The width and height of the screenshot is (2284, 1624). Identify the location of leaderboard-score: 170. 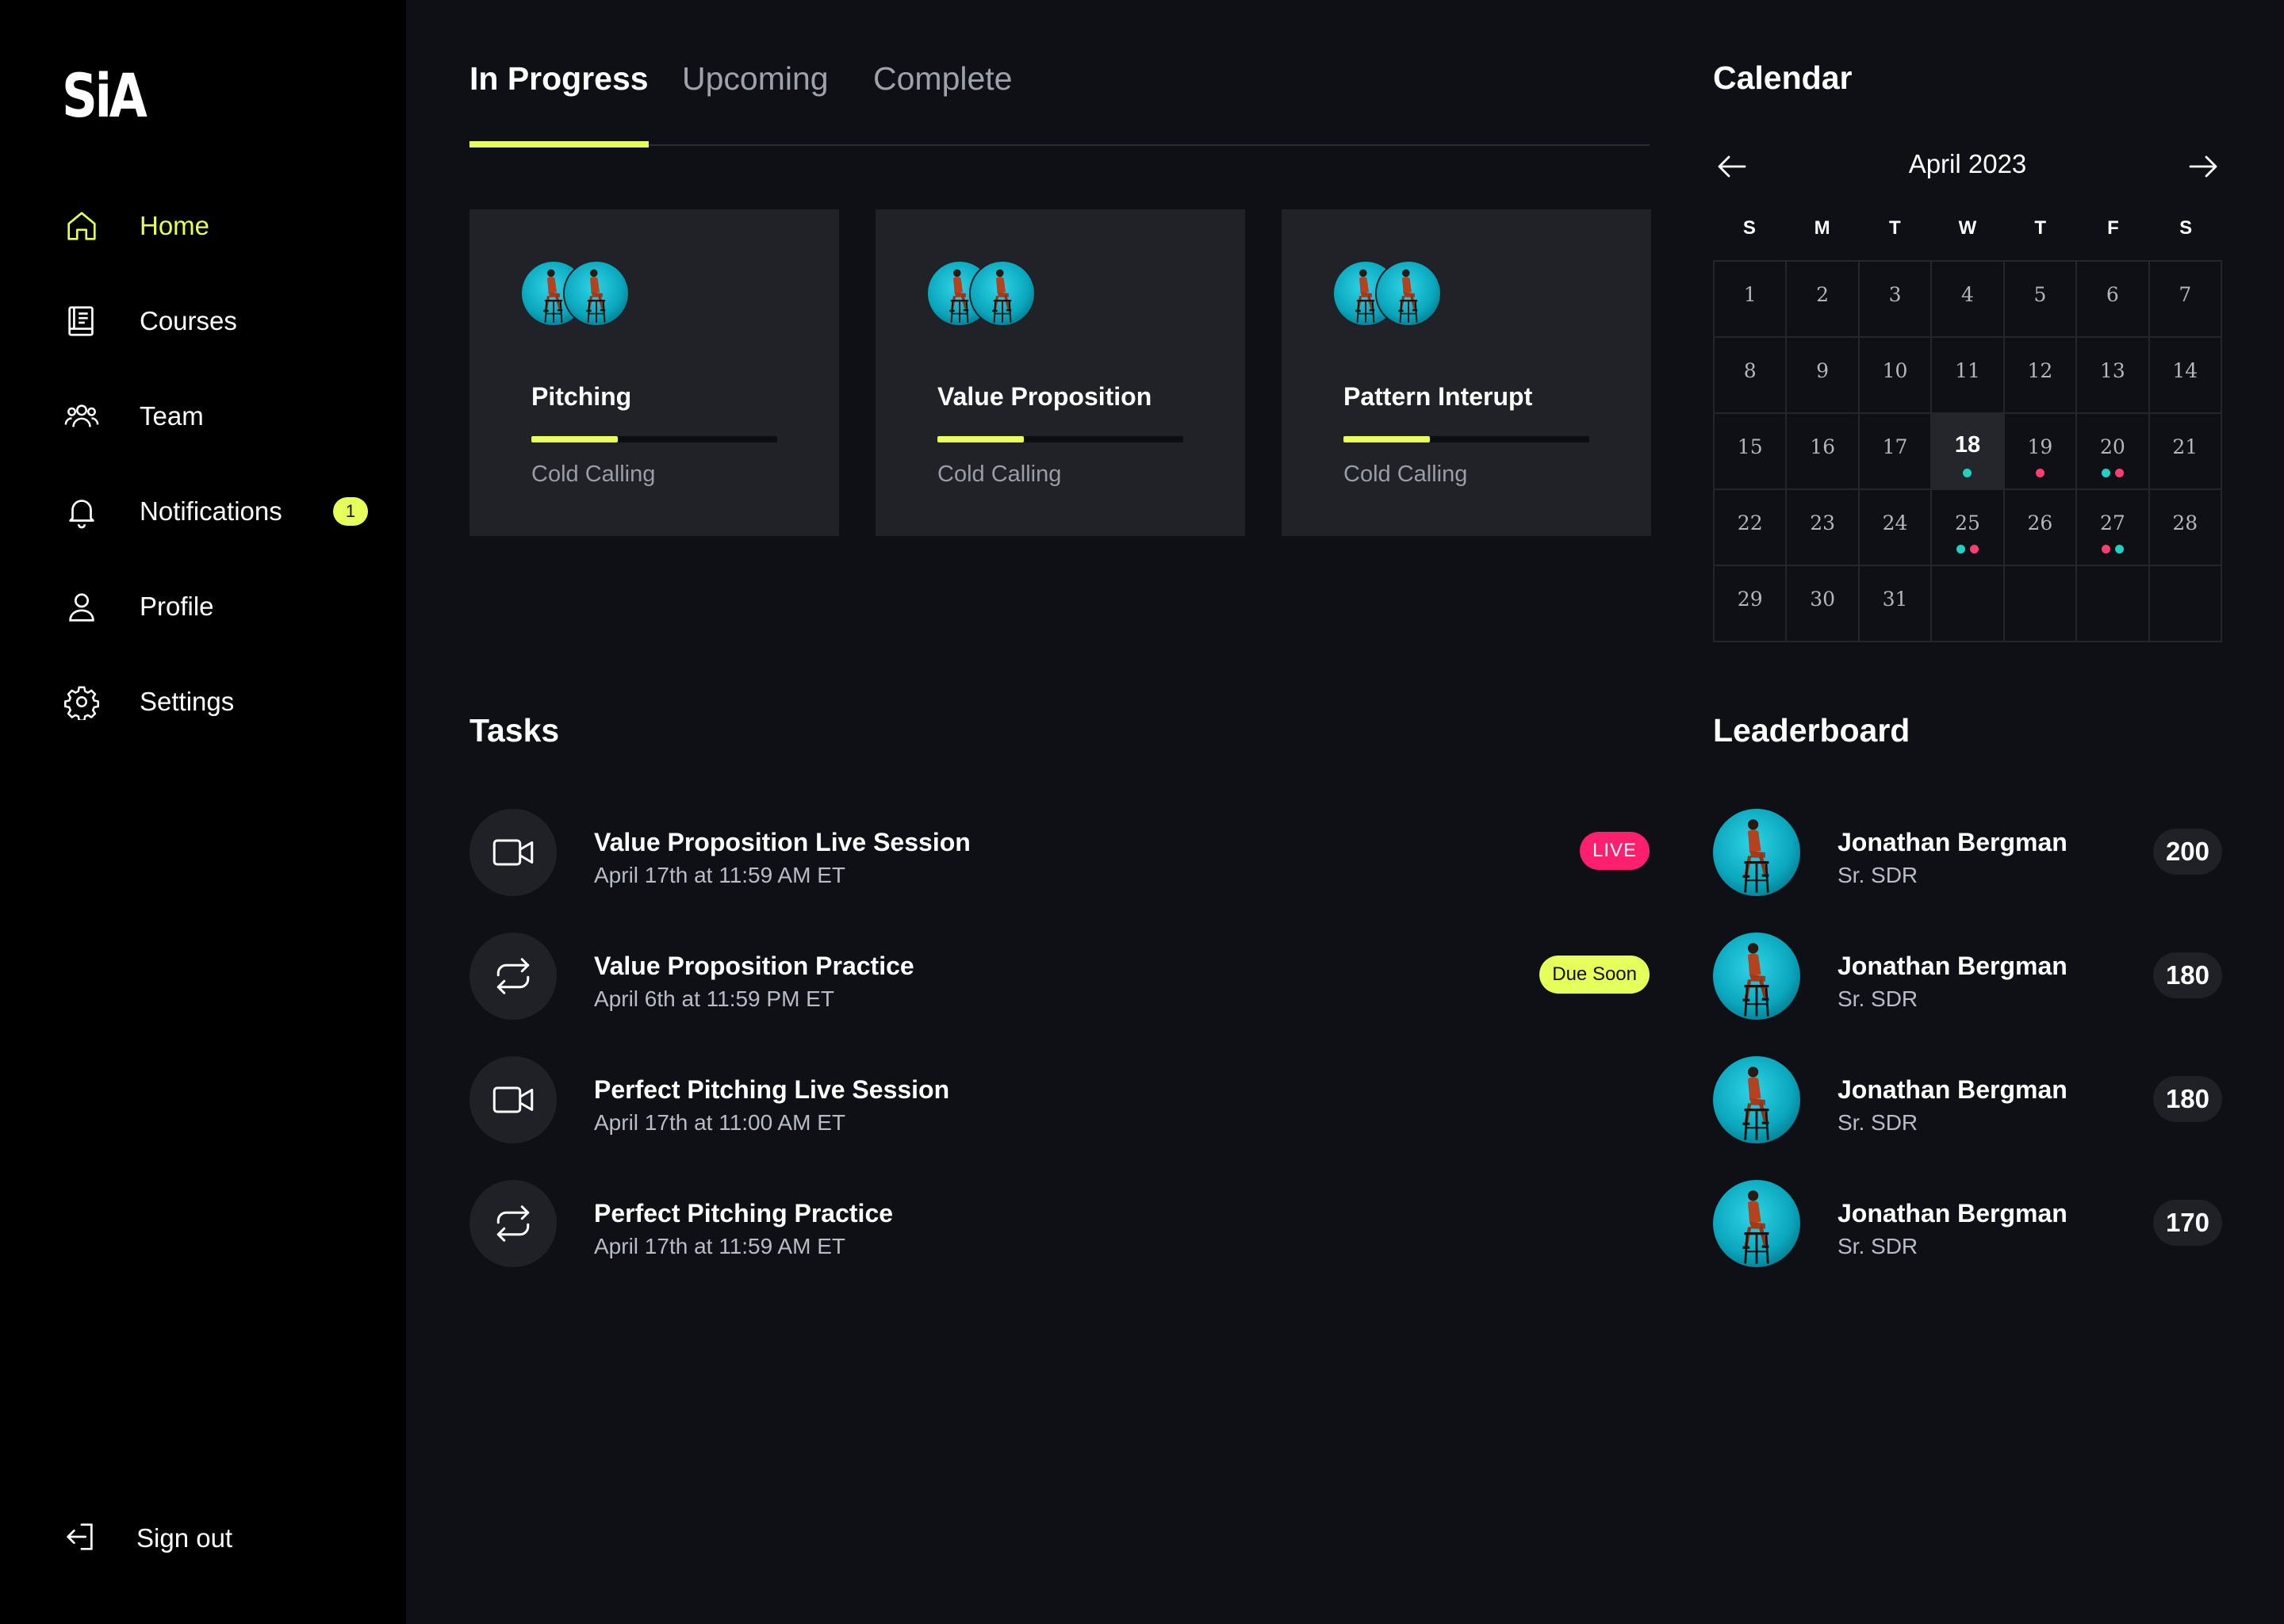
(2187, 1223).